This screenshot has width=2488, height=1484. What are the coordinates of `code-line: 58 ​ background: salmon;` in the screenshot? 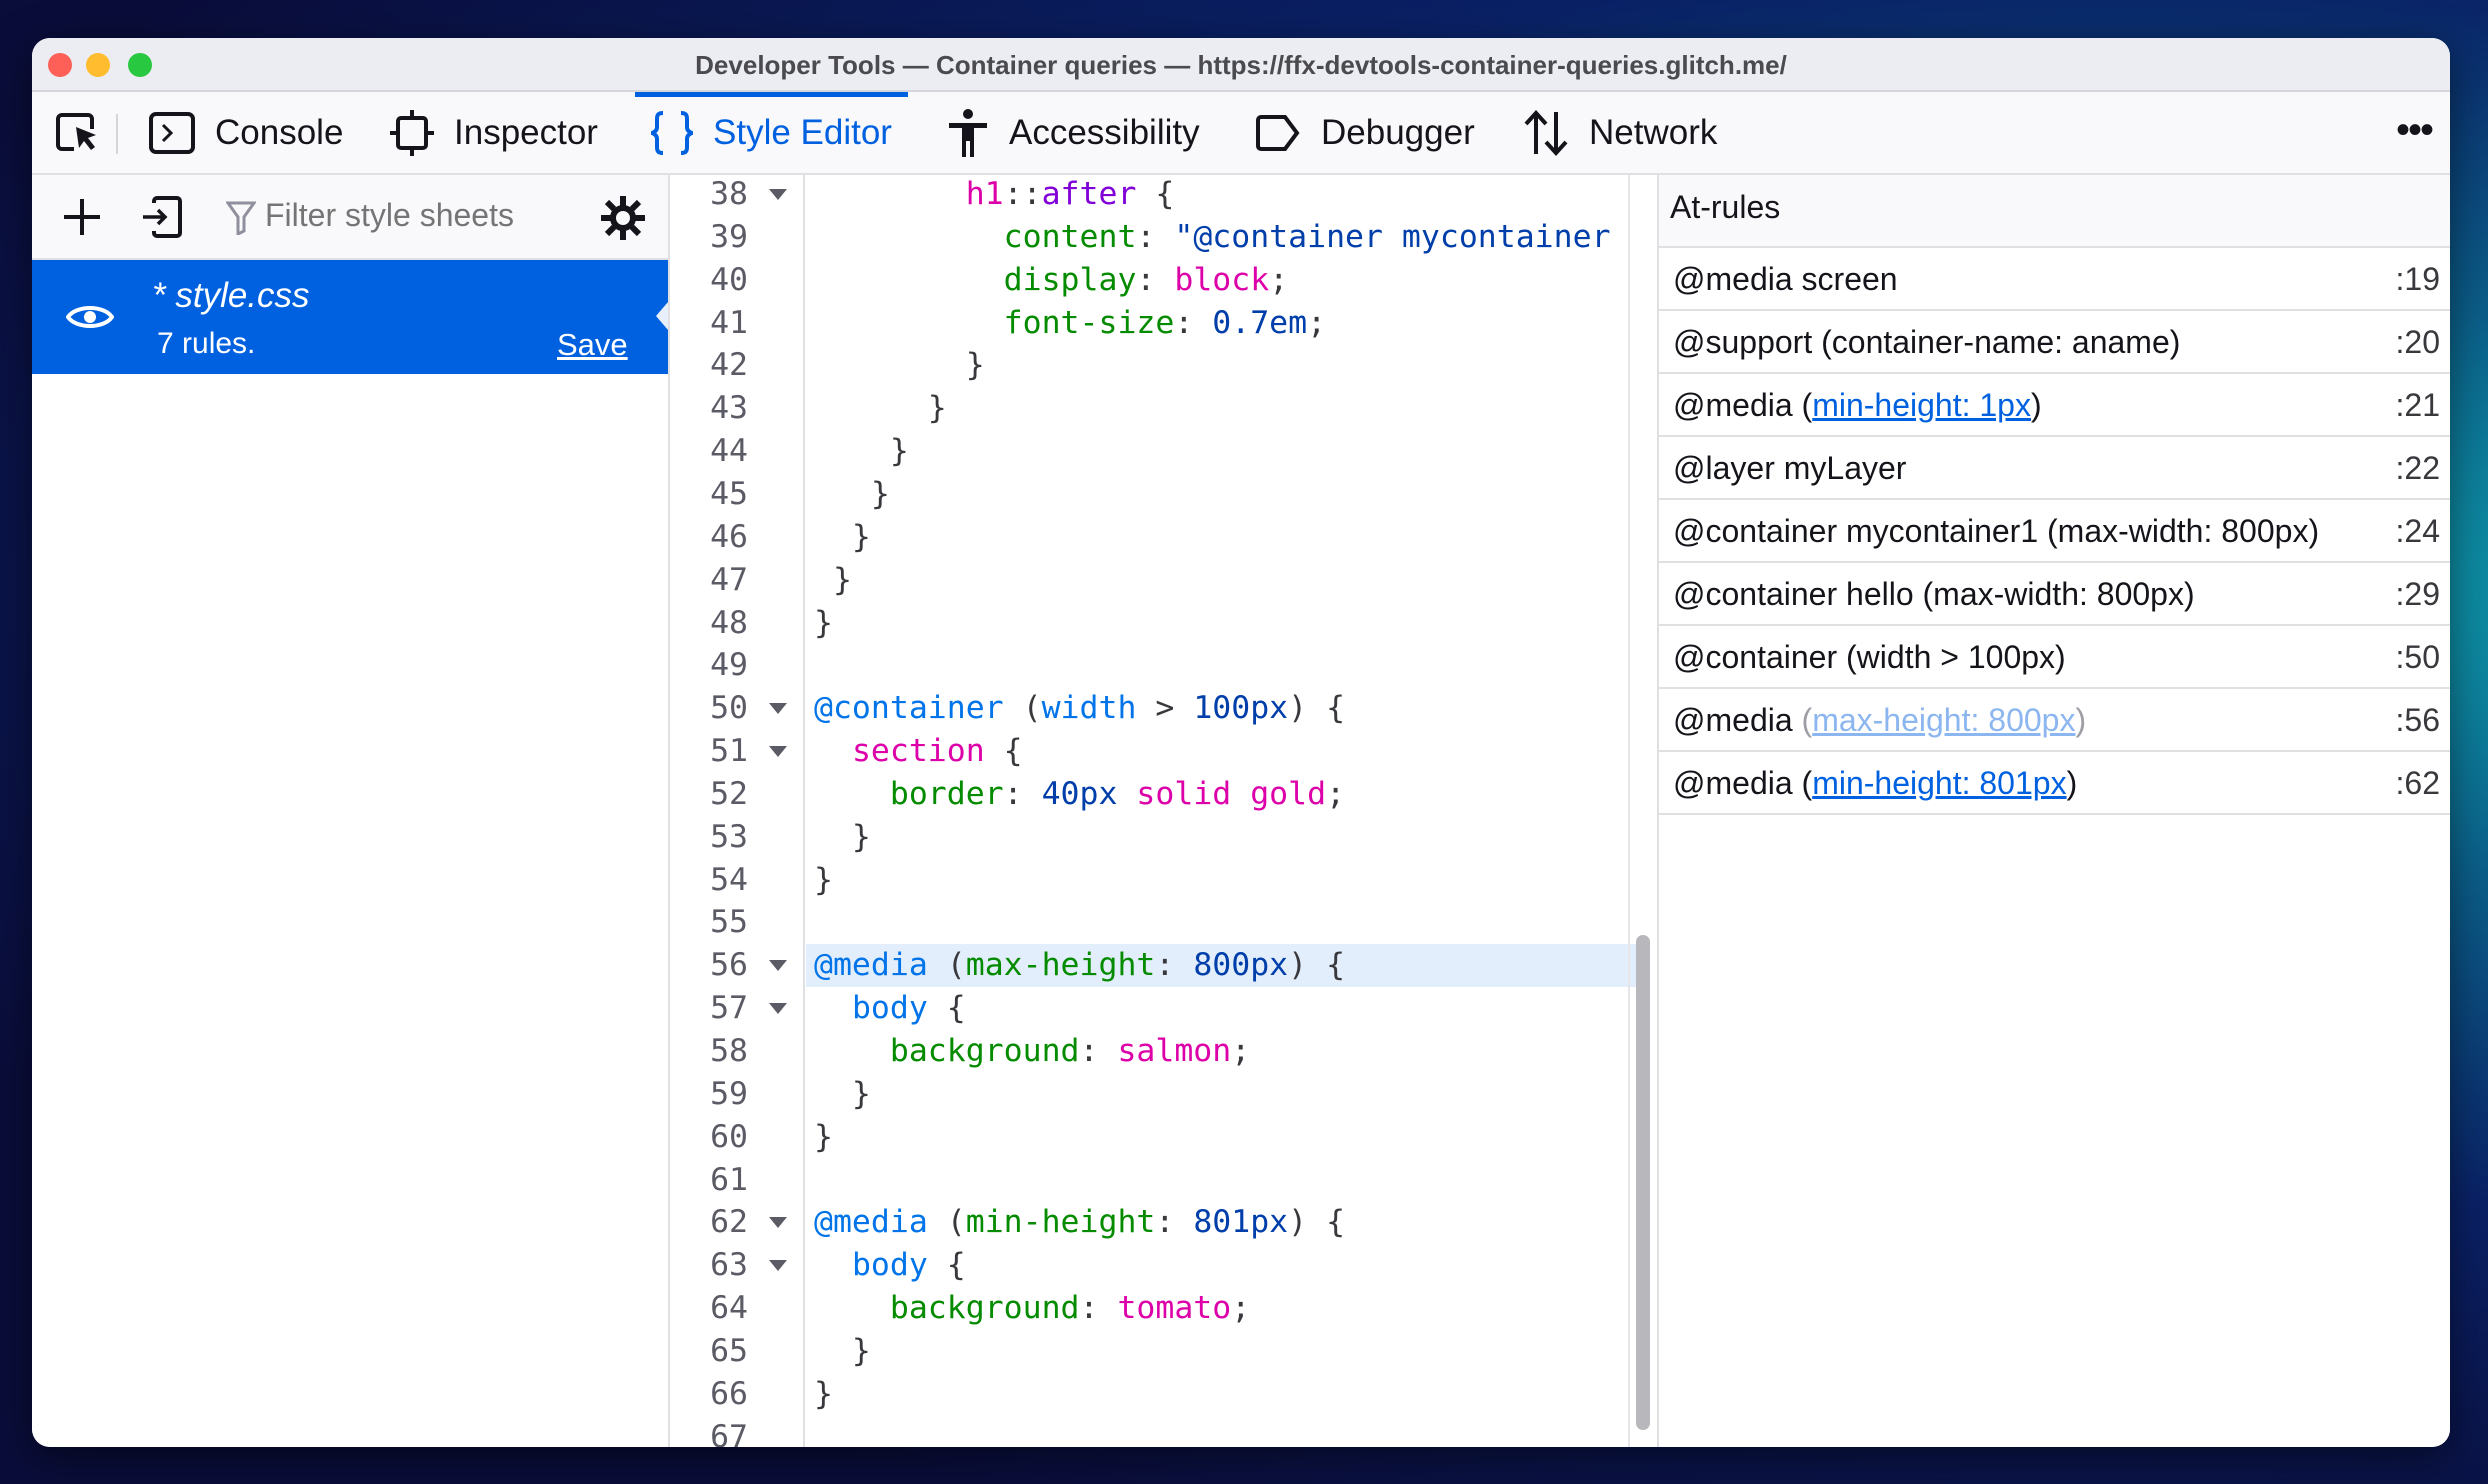 It's located at (1164, 1051).